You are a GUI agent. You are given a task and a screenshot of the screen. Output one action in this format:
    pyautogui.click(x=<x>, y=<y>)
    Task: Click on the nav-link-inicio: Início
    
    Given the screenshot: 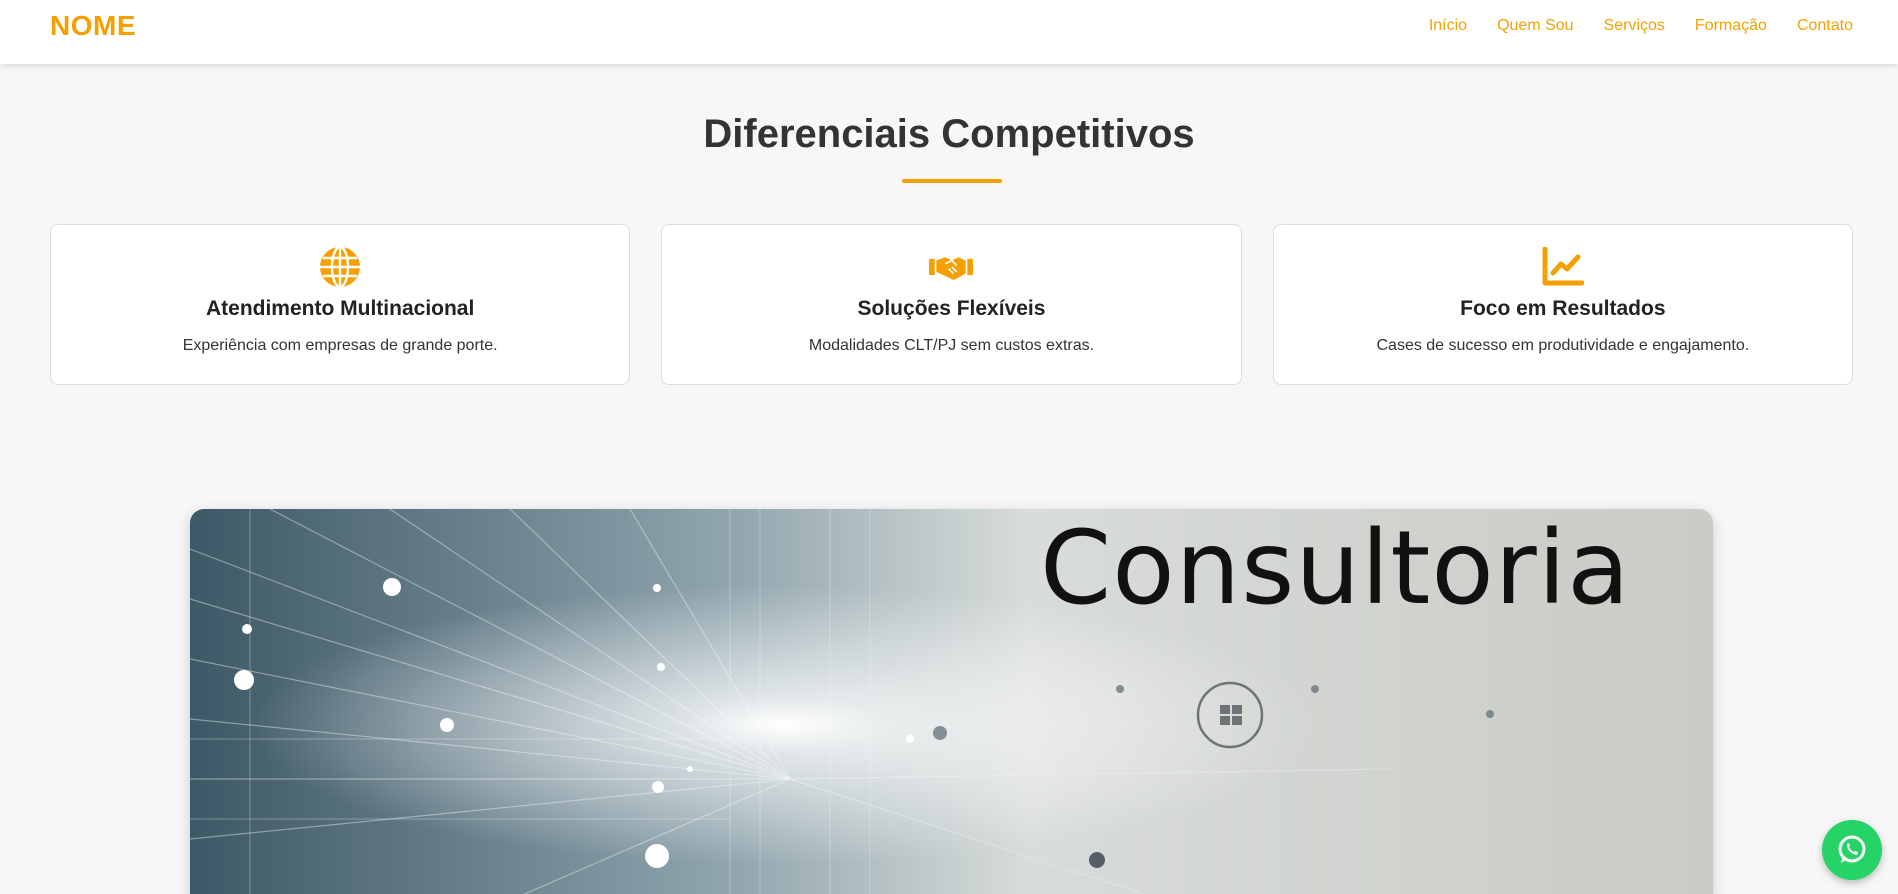 What is the action you would take?
    pyautogui.click(x=1448, y=26)
    